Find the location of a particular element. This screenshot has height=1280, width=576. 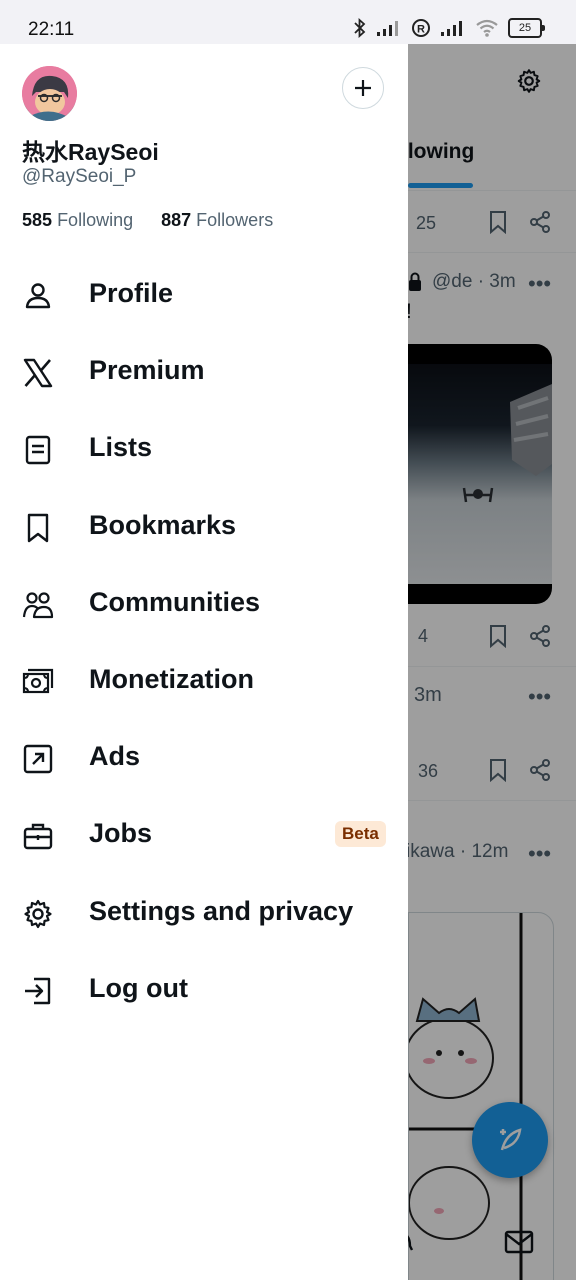

menu-item-monetization: Monetization is located at coordinates (204, 680).